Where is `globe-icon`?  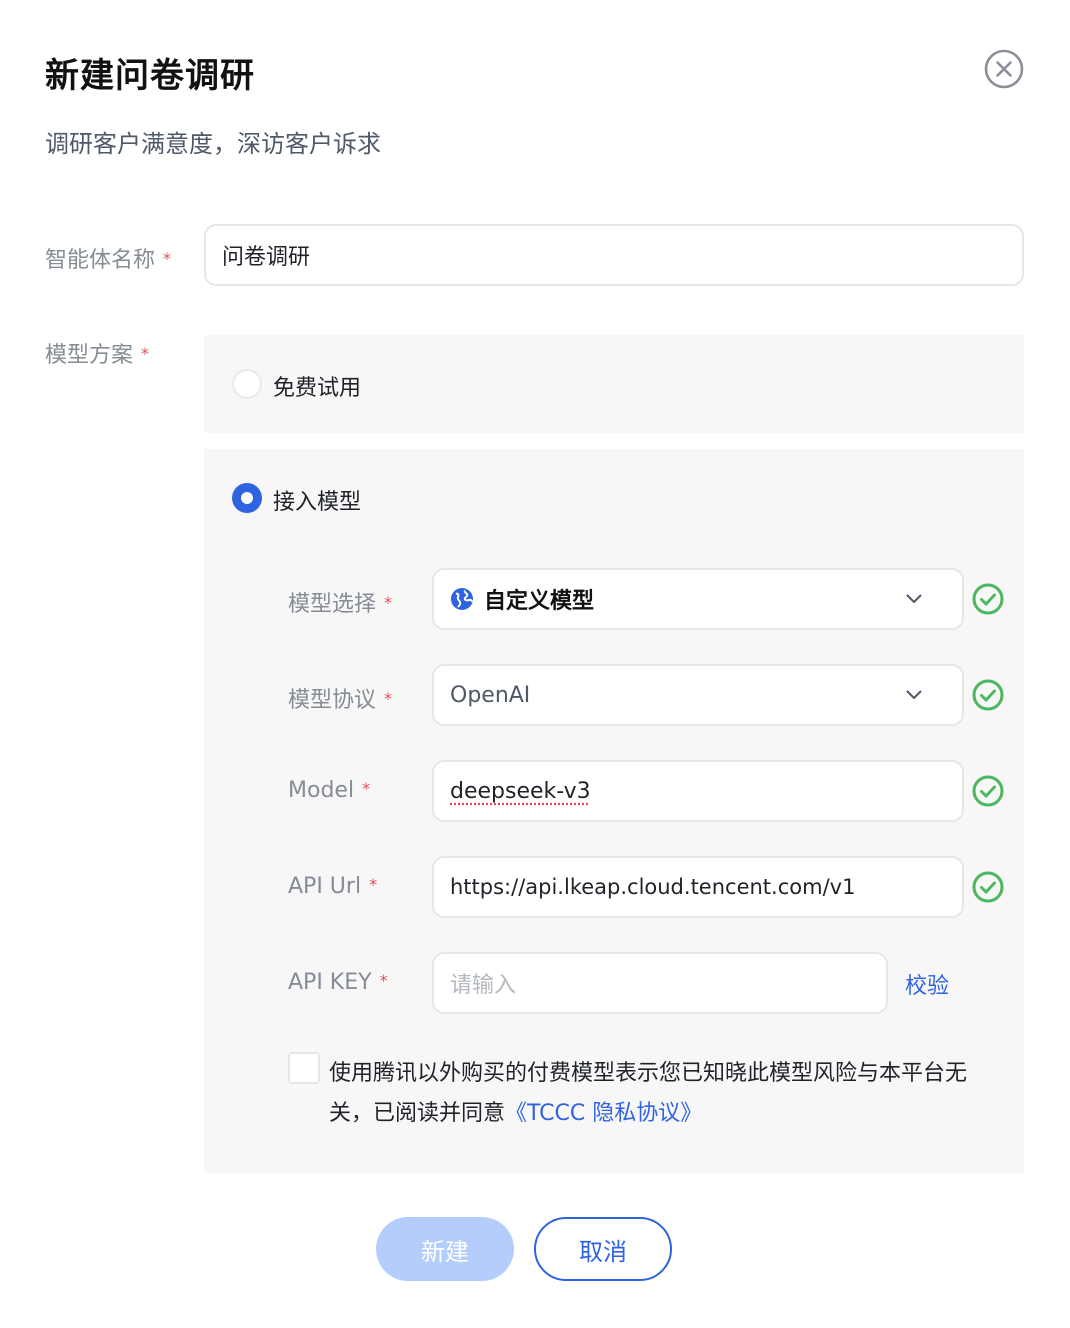
globe-icon is located at coordinates (462, 599).